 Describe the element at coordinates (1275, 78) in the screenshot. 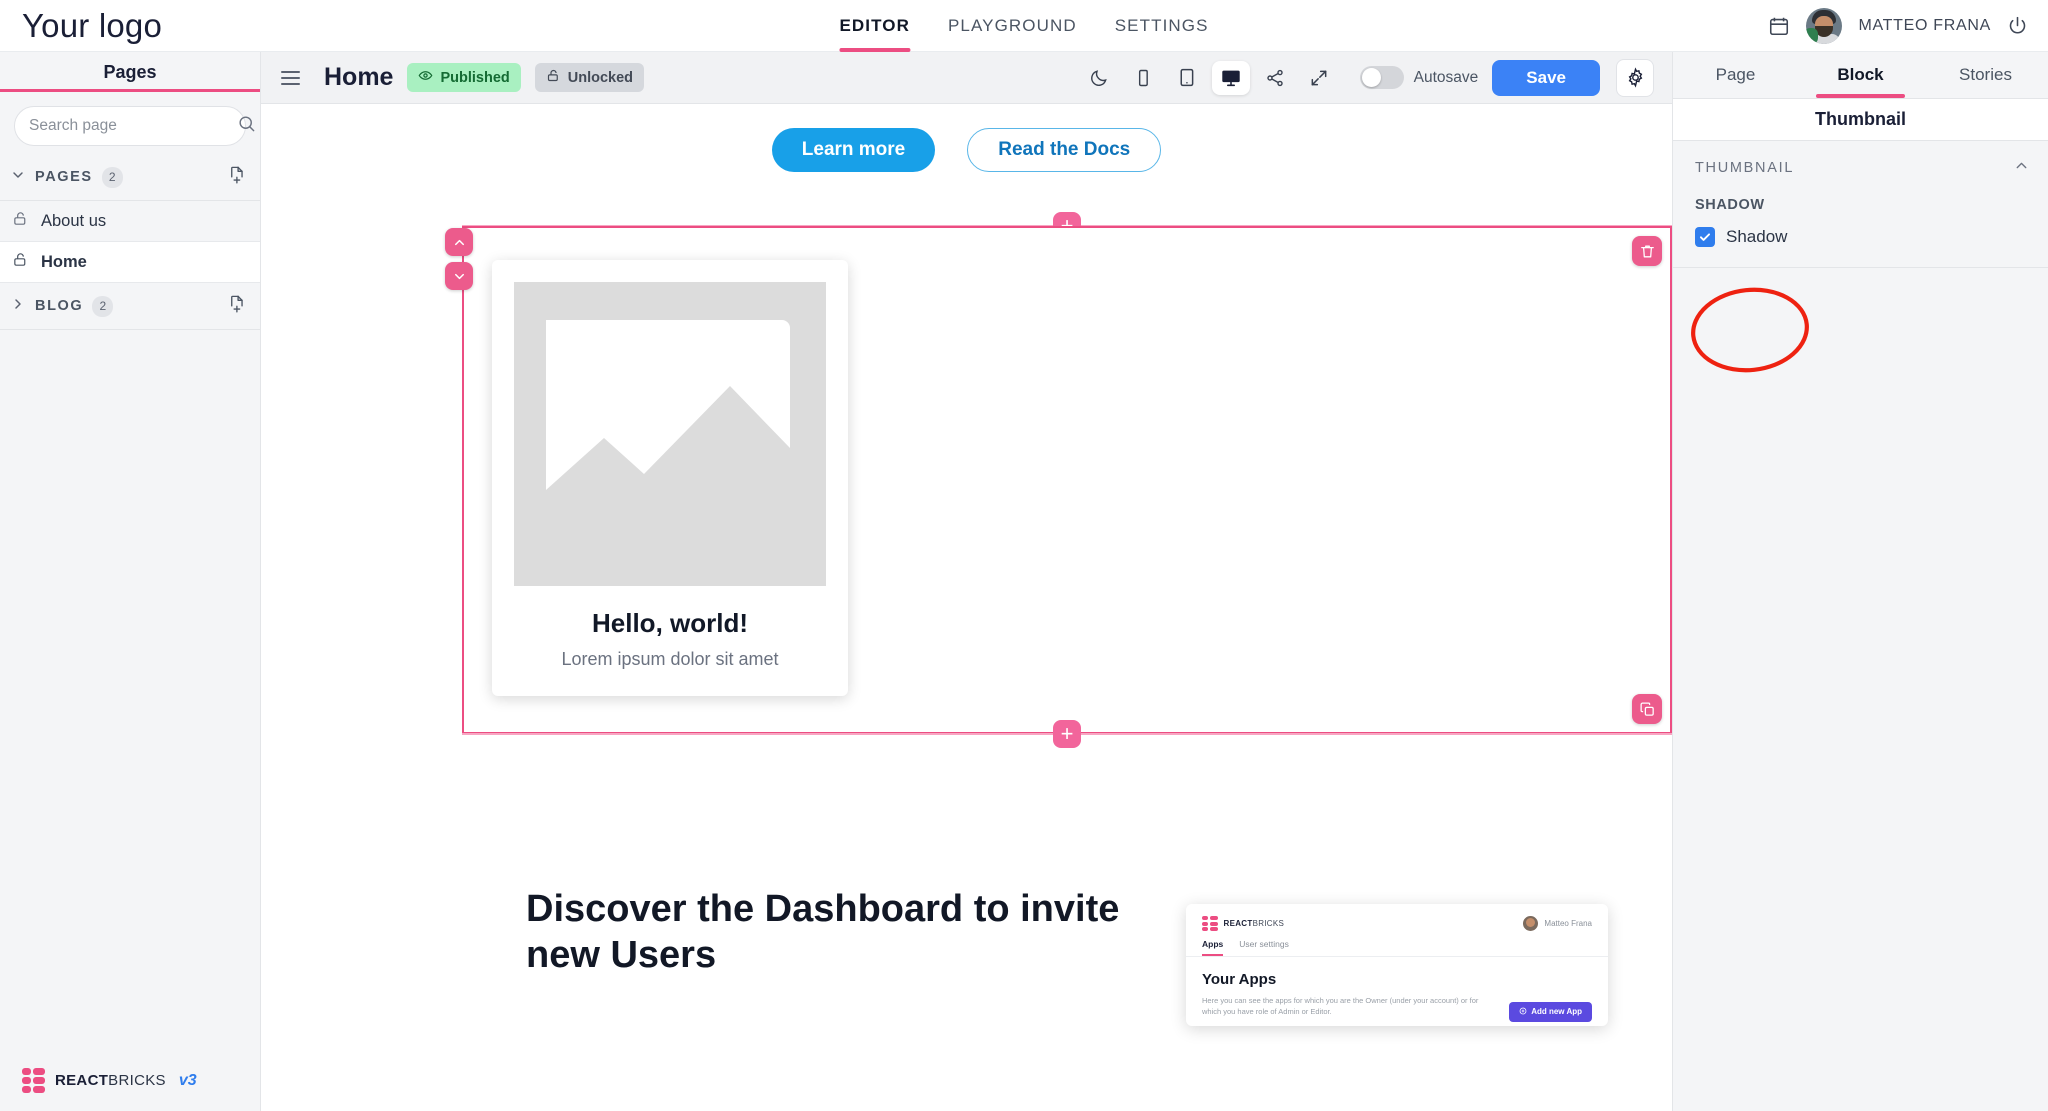

I see `share-icon` at that location.